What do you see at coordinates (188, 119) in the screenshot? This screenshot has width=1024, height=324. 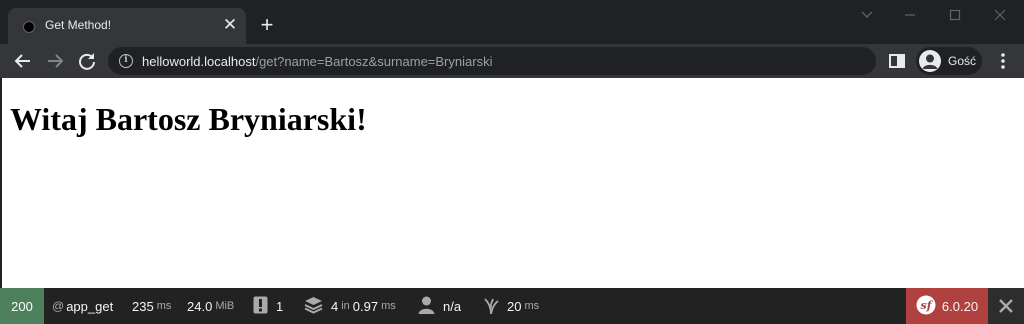 I see `page-heading: Witaj Bartosz Bryniarski!` at bounding box center [188, 119].